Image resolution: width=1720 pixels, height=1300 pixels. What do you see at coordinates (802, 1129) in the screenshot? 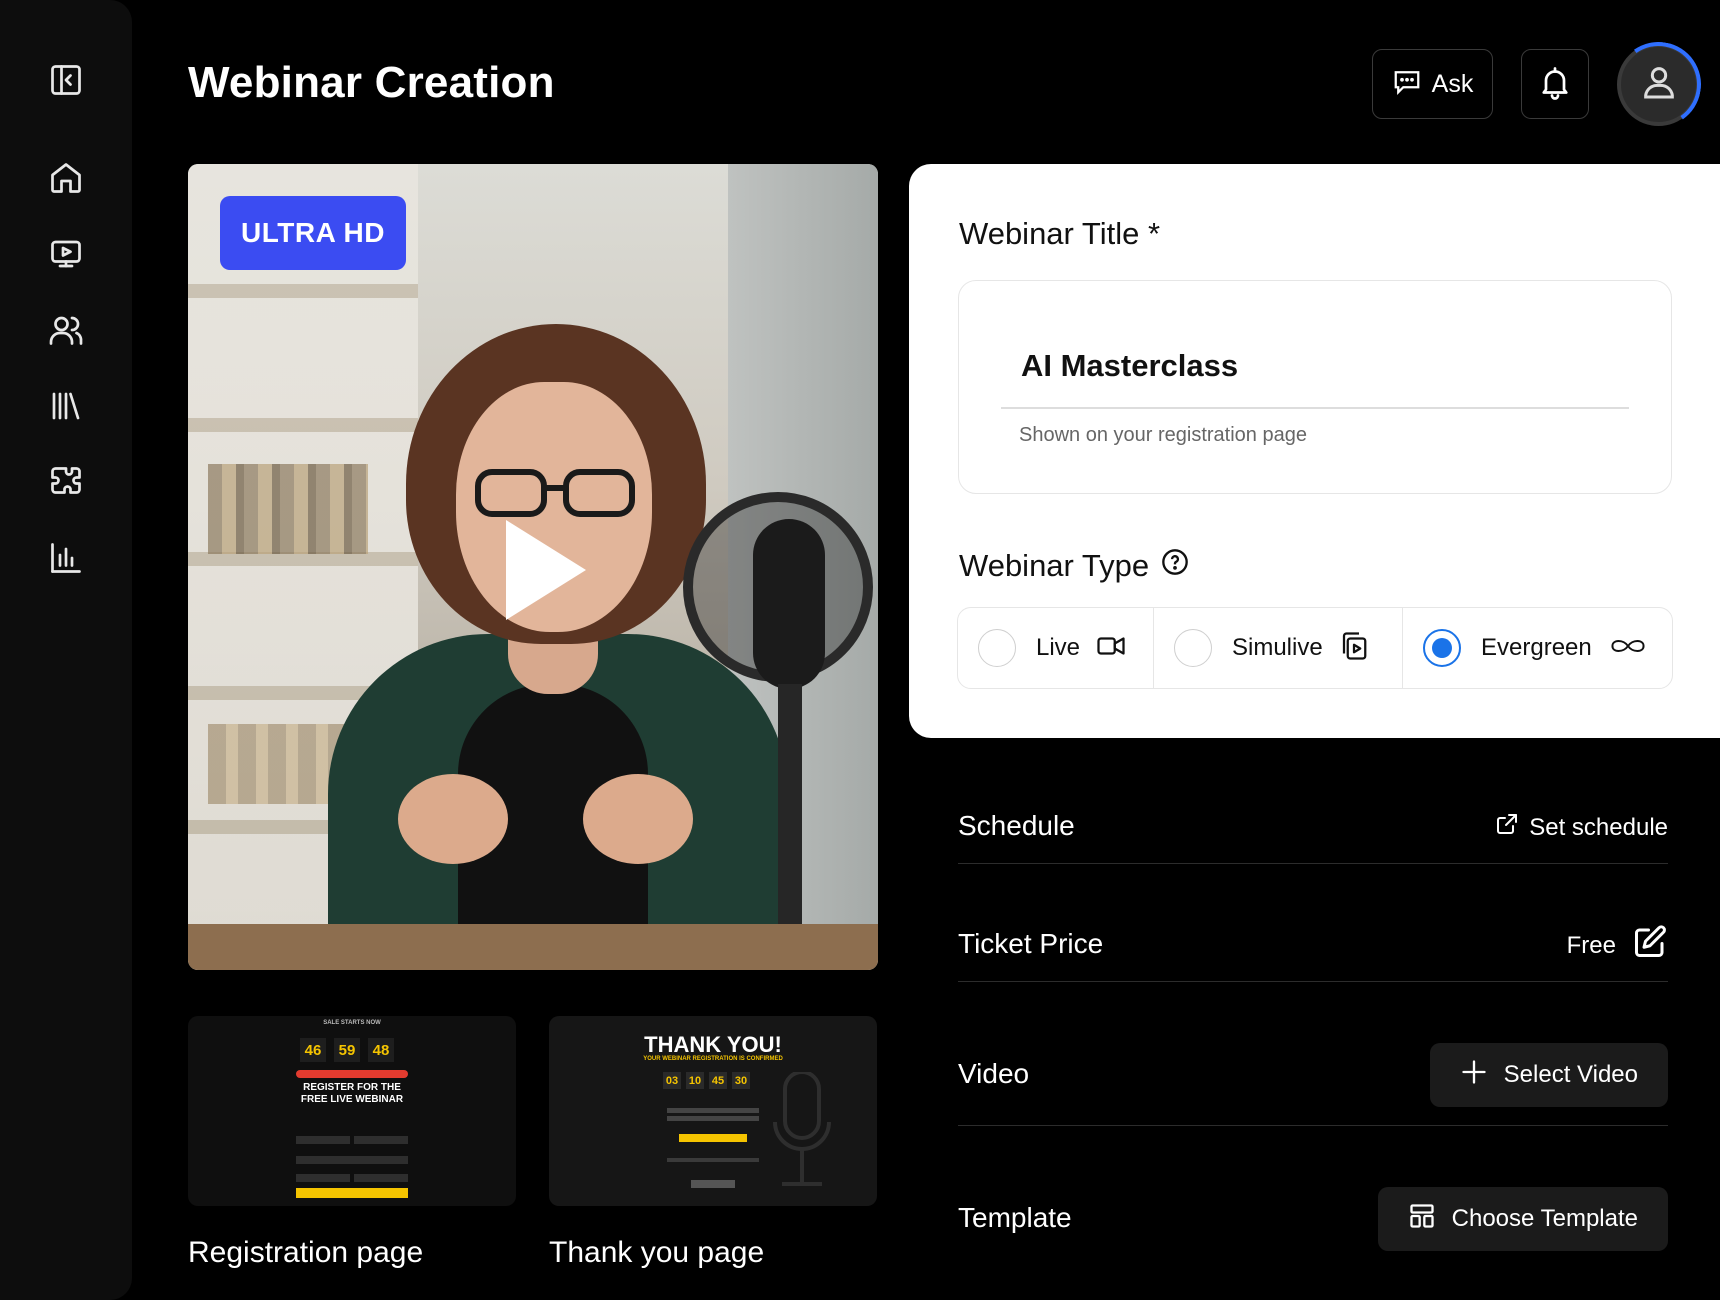
I see `microphone-graphic` at bounding box center [802, 1129].